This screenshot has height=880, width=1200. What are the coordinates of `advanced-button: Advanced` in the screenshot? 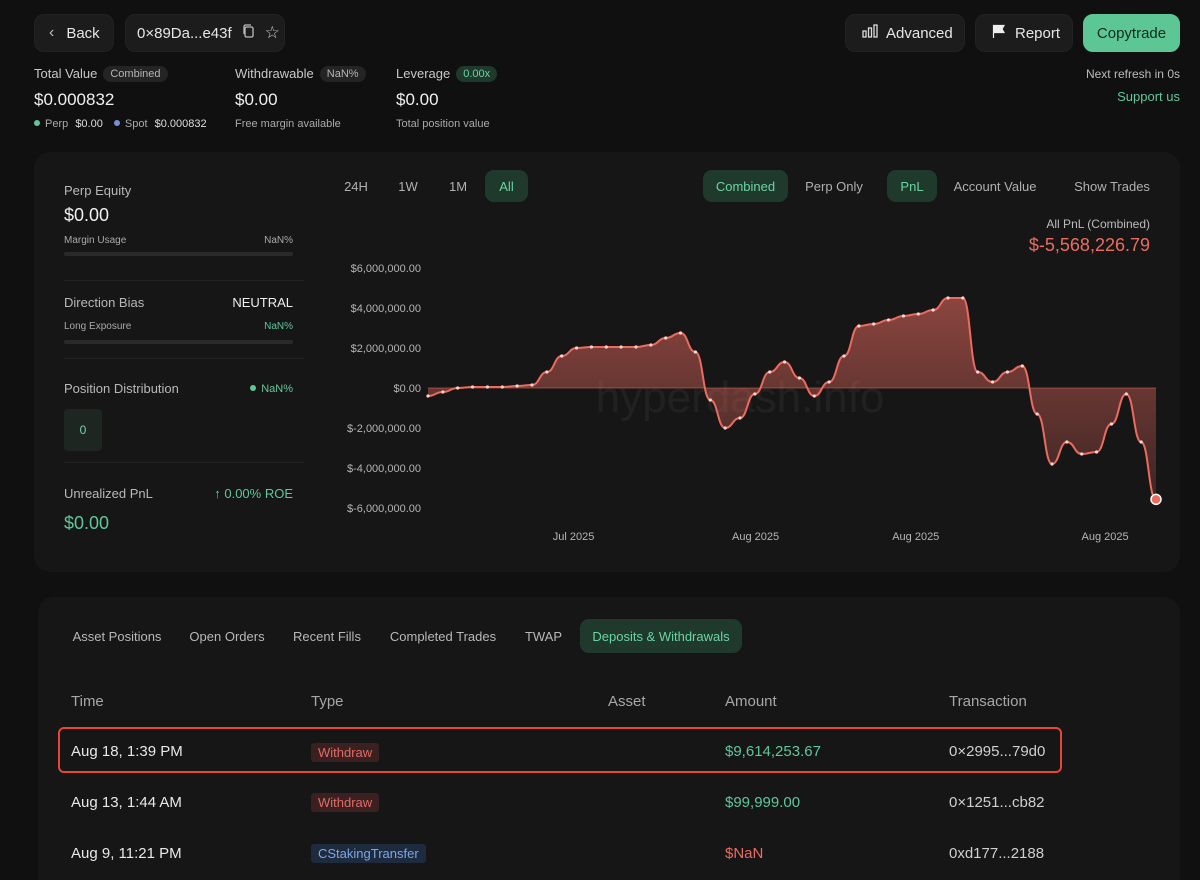 It's located at (905, 33).